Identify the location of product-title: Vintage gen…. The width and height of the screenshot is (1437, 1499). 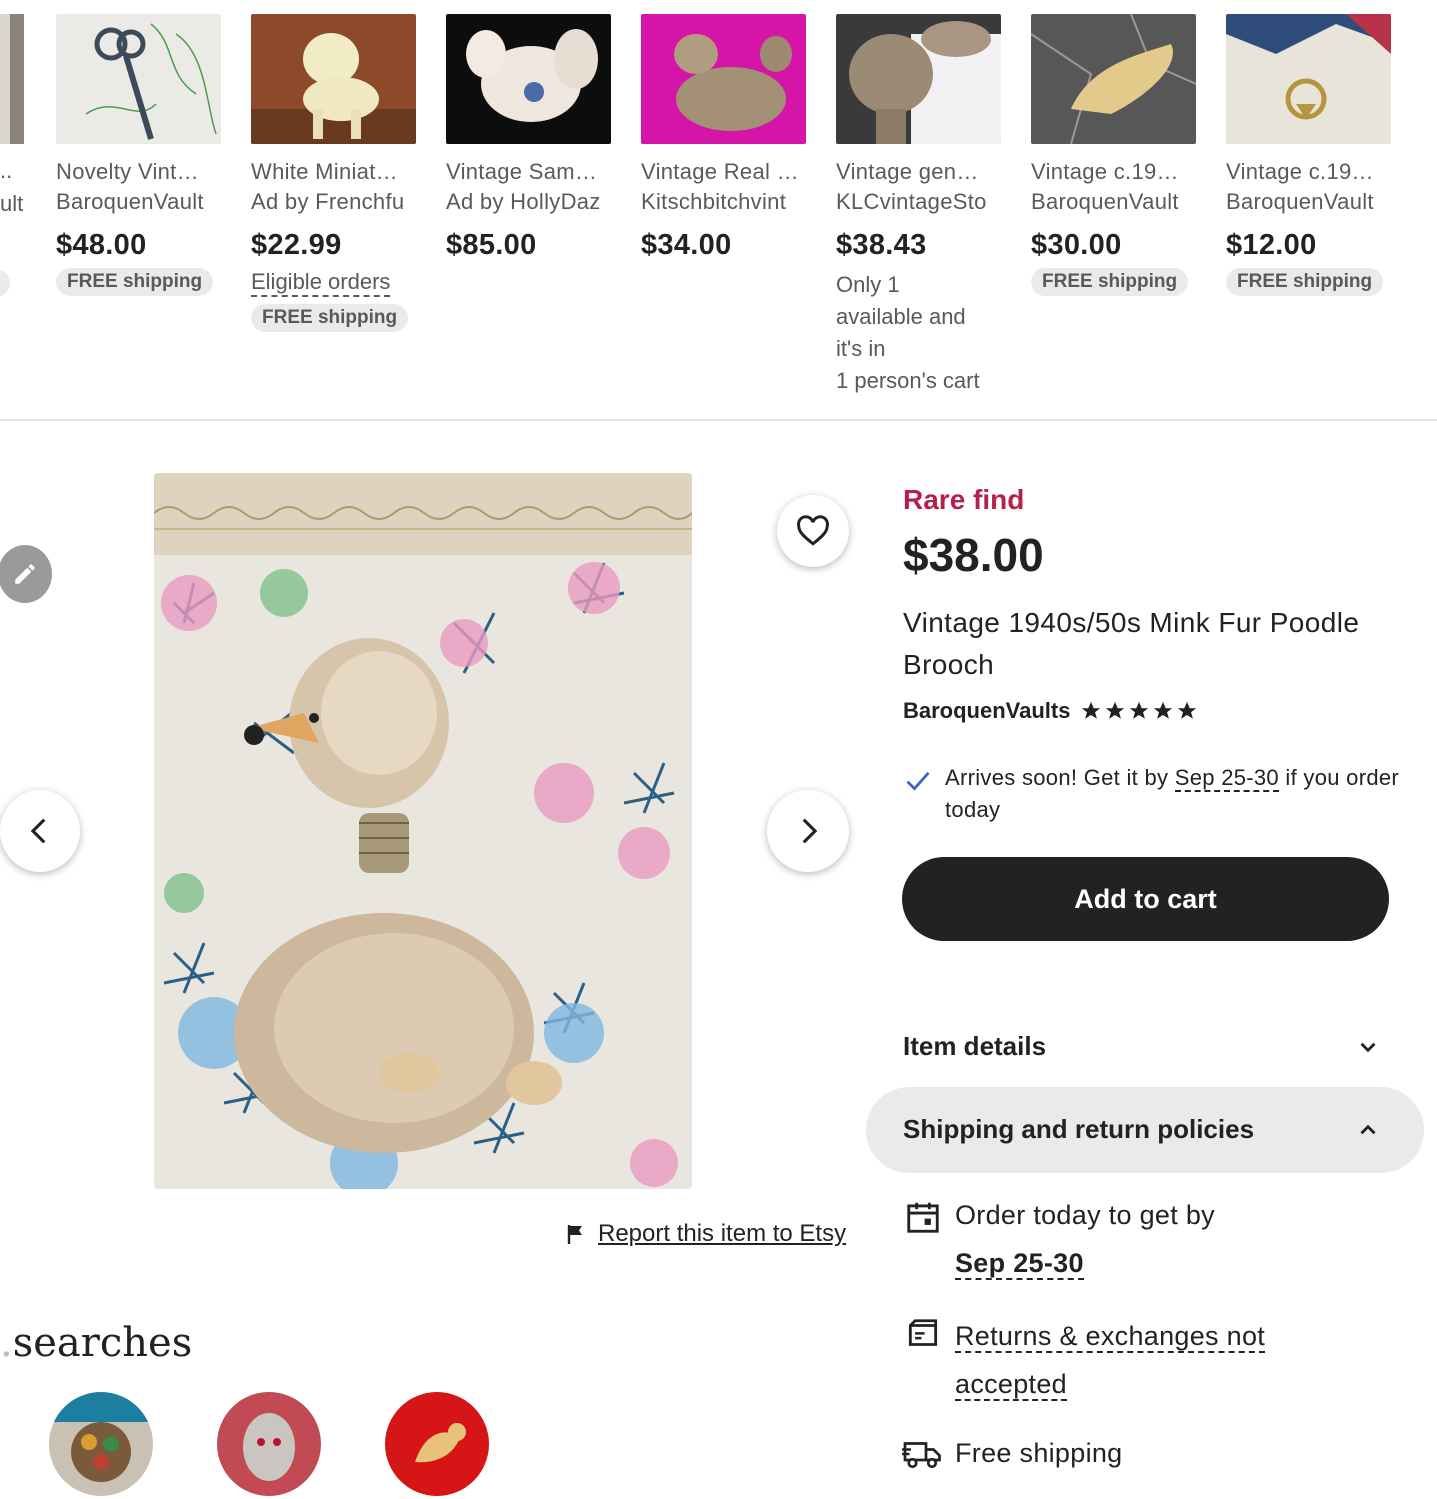
(918, 174).